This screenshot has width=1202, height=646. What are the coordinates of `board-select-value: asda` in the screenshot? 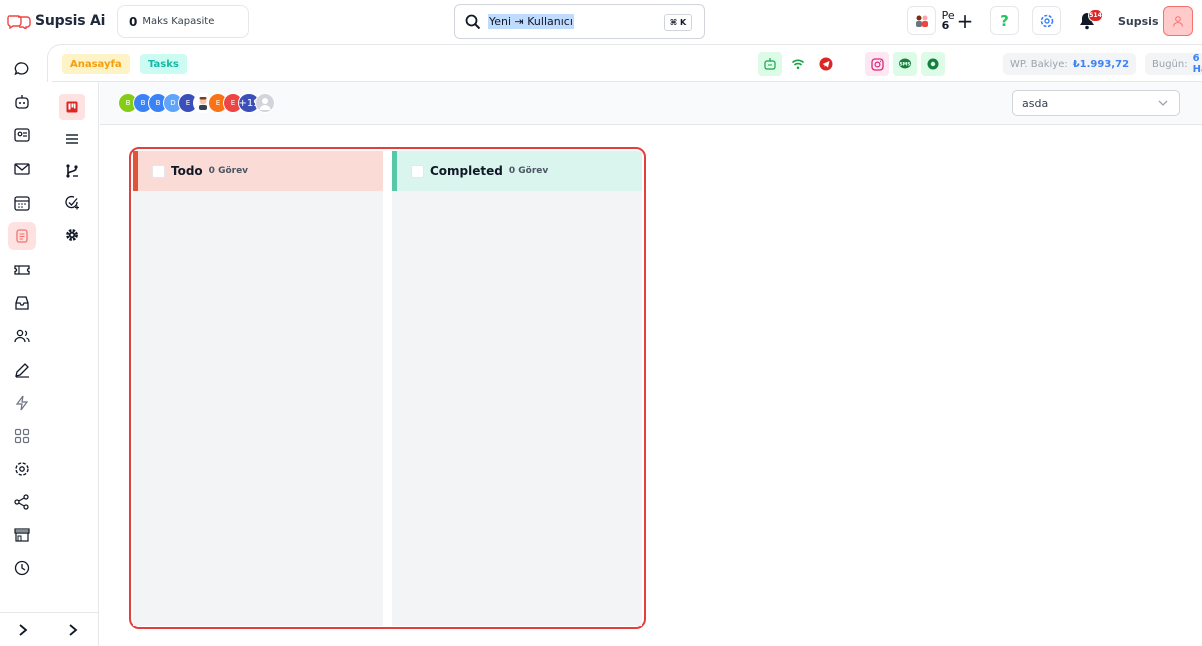 It's located at (1035, 103).